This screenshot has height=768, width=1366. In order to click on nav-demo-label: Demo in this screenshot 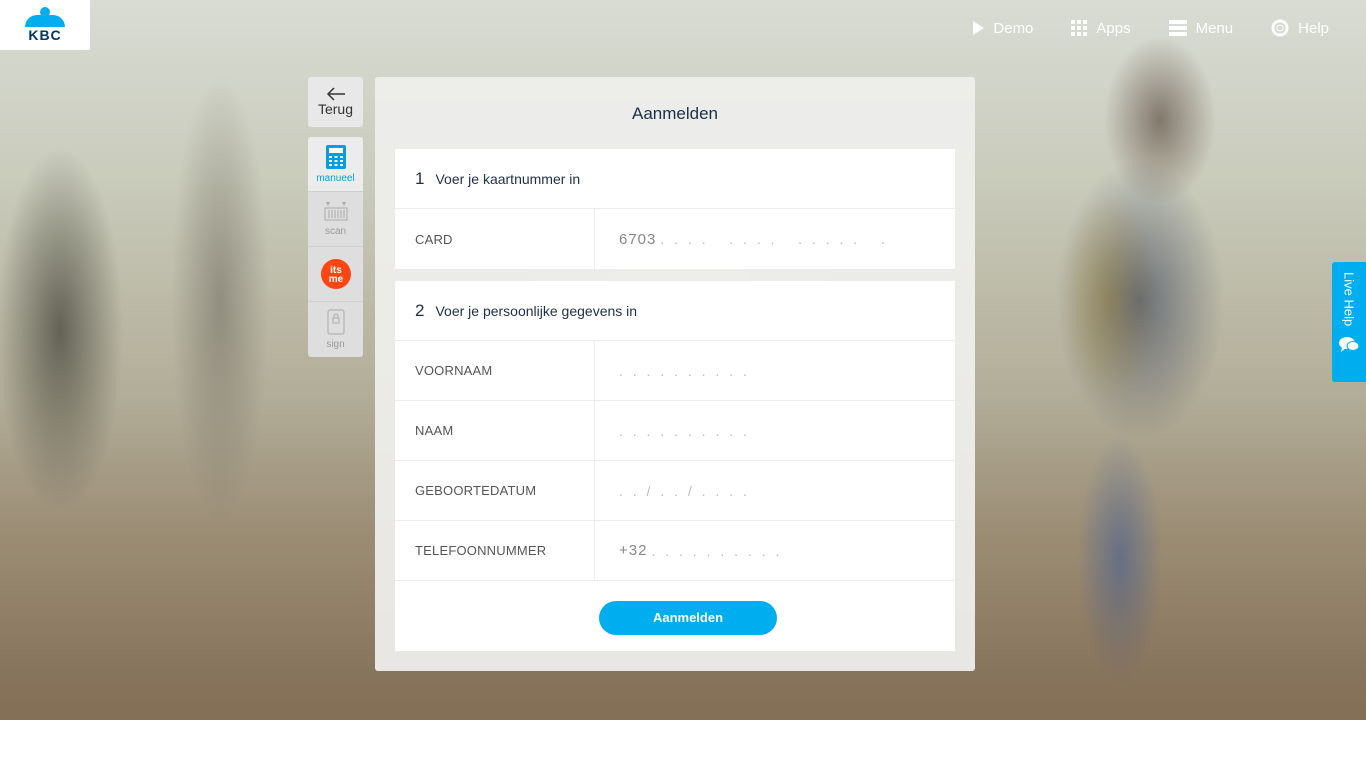, I will do `click(1013, 28)`.